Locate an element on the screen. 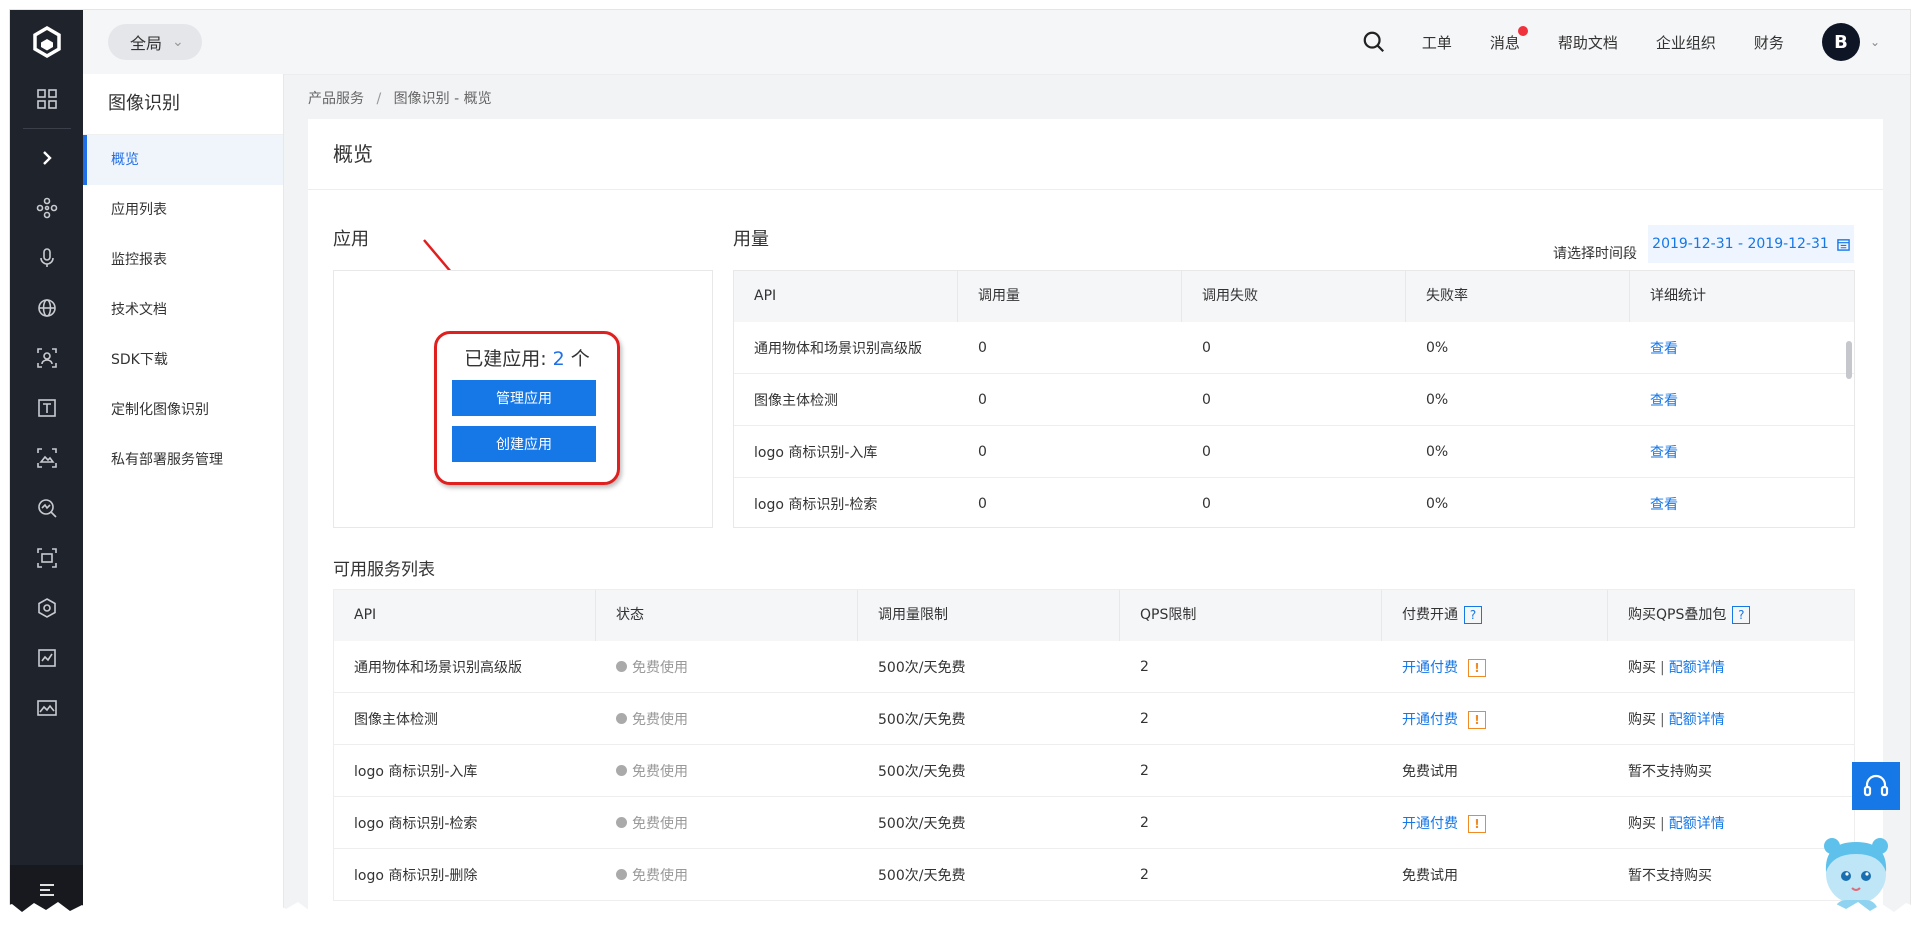 This screenshot has height=934, width=1922. date-range-picker: 2019-12-31 - 2019-12-31 is located at coordinates (1751, 244).